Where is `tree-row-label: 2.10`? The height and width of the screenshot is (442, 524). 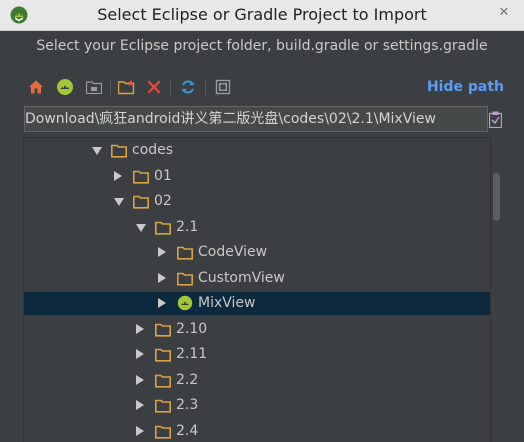
tree-row-label: 2.10 is located at coordinates (191, 329).